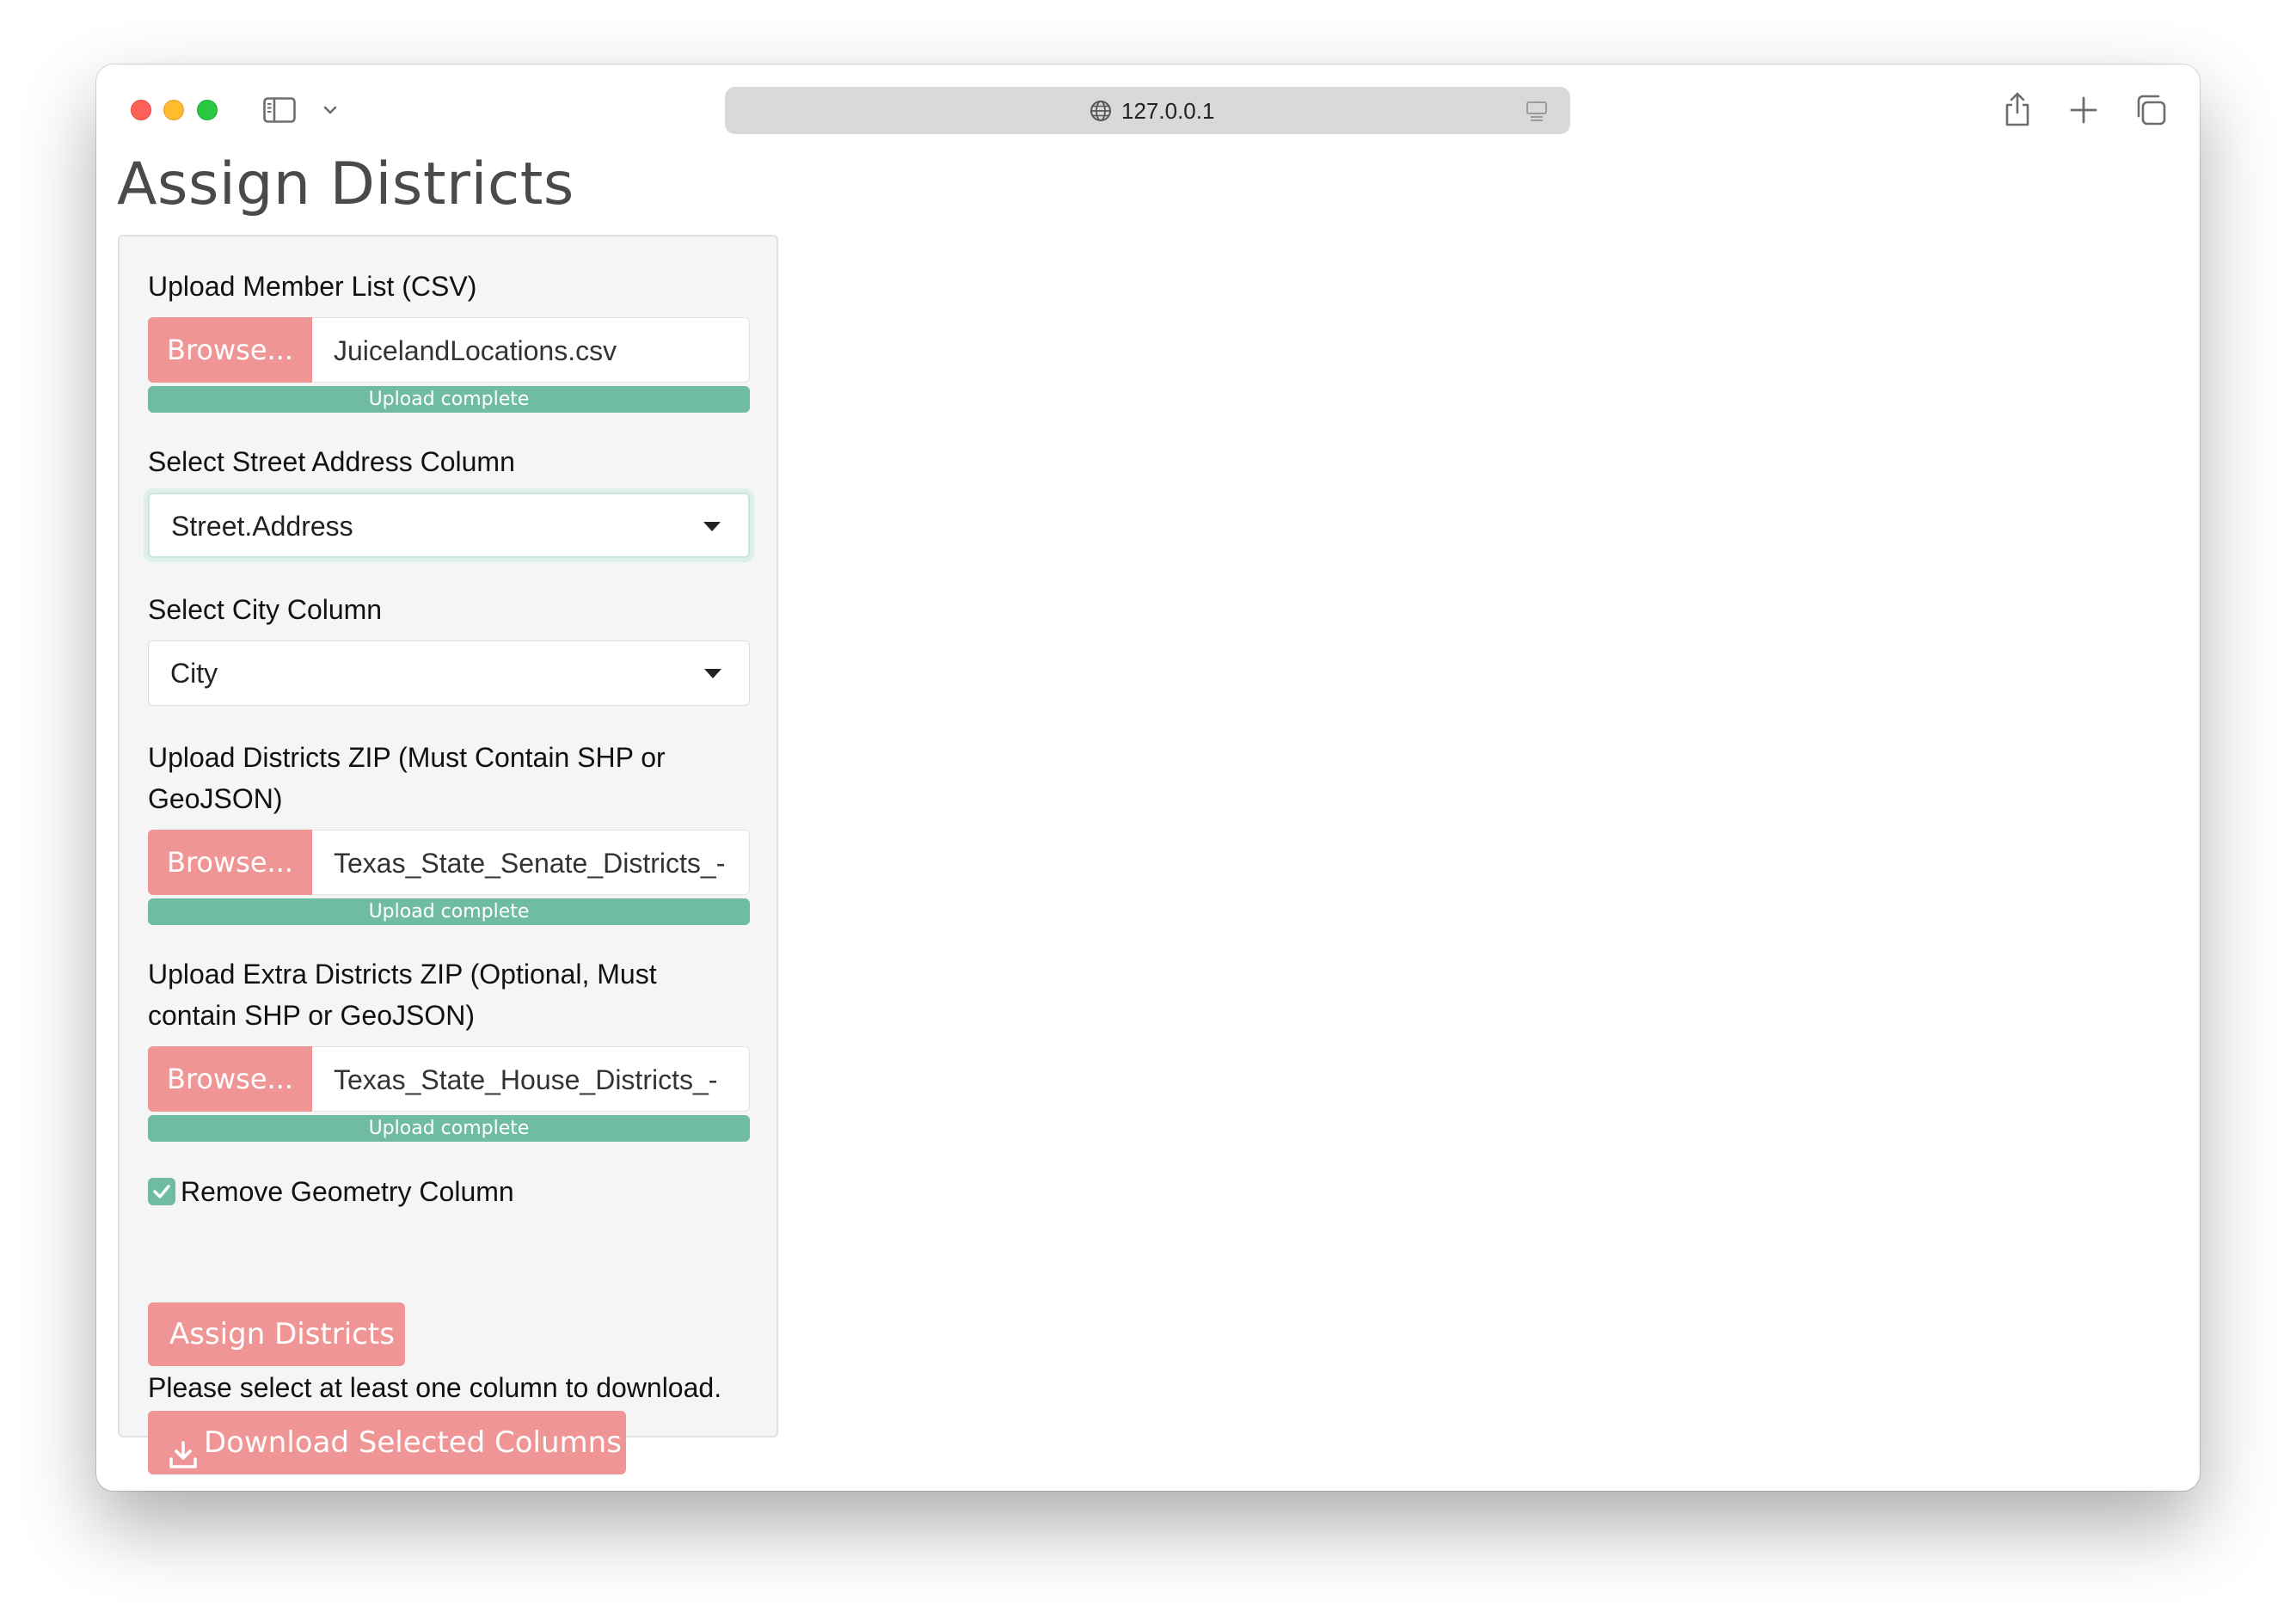 This screenshot has width=2296, height=1618. What do you see at coordinates (345, 184) in the screenshot?
I see `page-title: Assign Districts` at bounding box center [345, 184].